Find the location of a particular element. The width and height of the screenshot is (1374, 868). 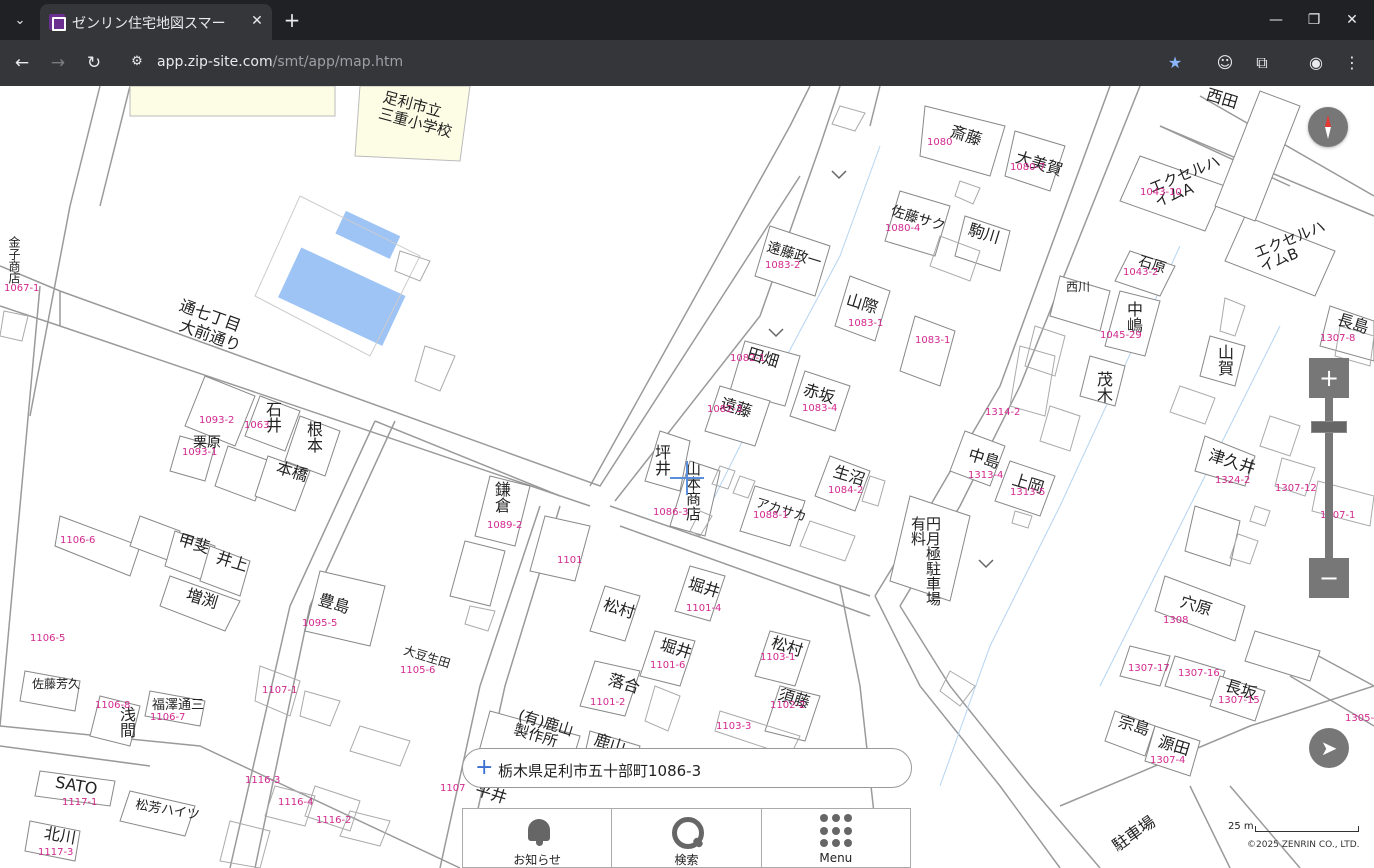

parcel-number: 1106-6 is located at coordinates (78, 540).